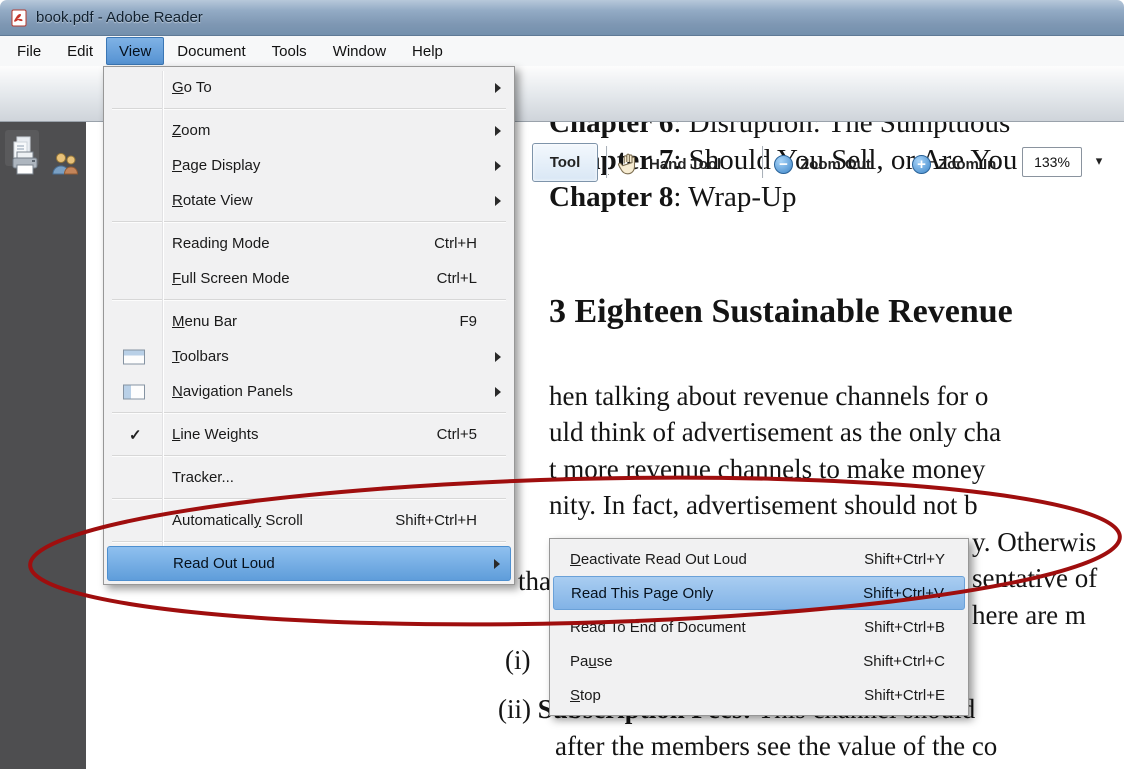  I want to click on submenu-item-pause: Pause Shift+Ctrl+C, so click(759, 661).